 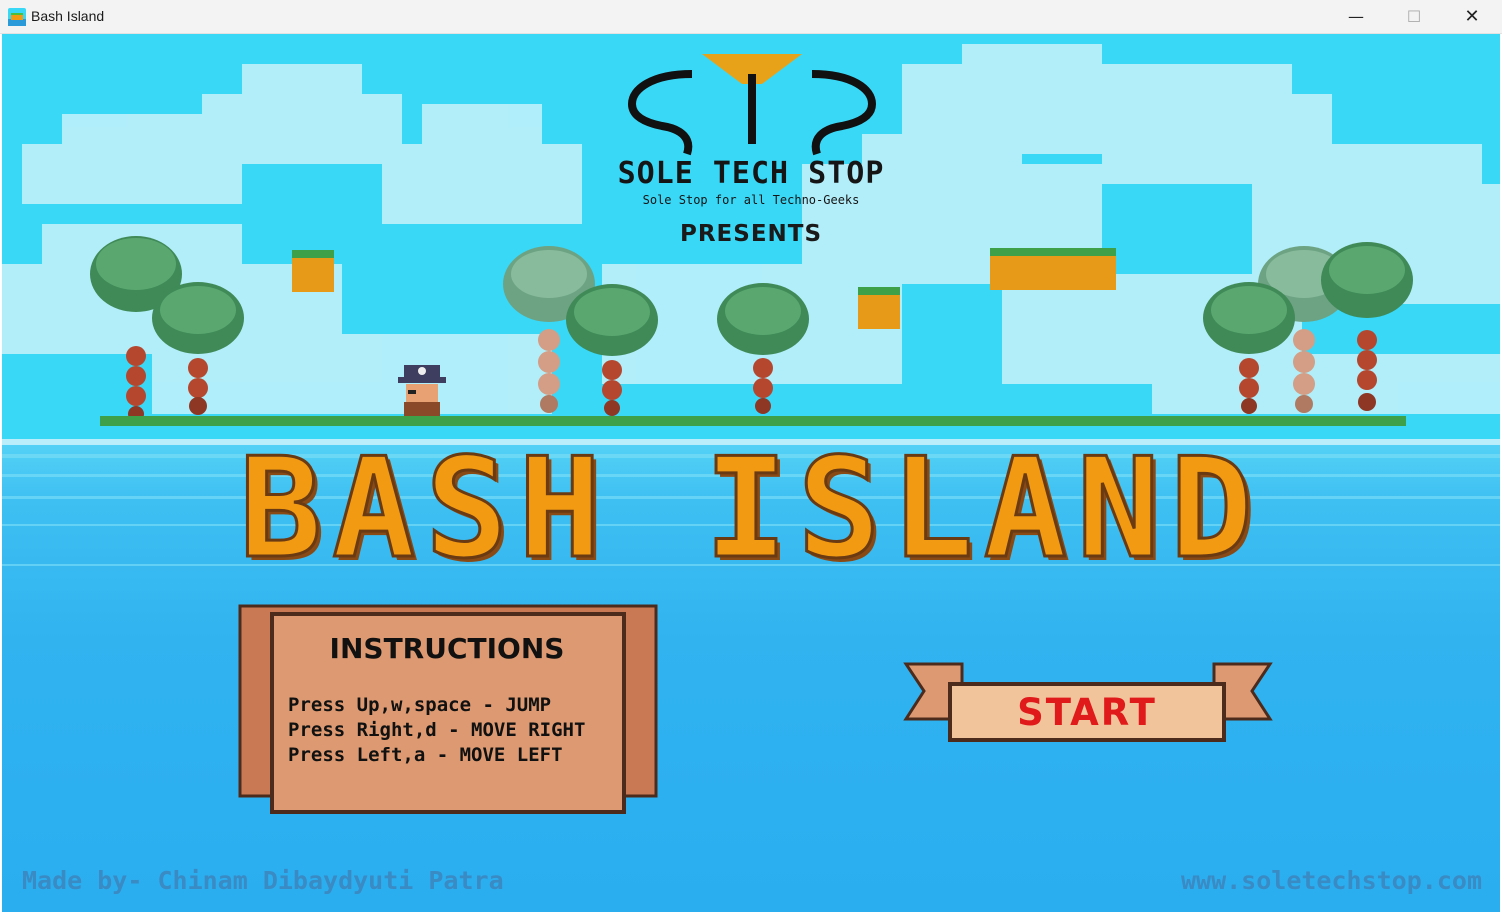 What do you see at coordinates (437, 730) in the screenshot?
I see `instruction-move-right: Press Right,d - MOVE RIGHT` at bounding box center [437, 730].